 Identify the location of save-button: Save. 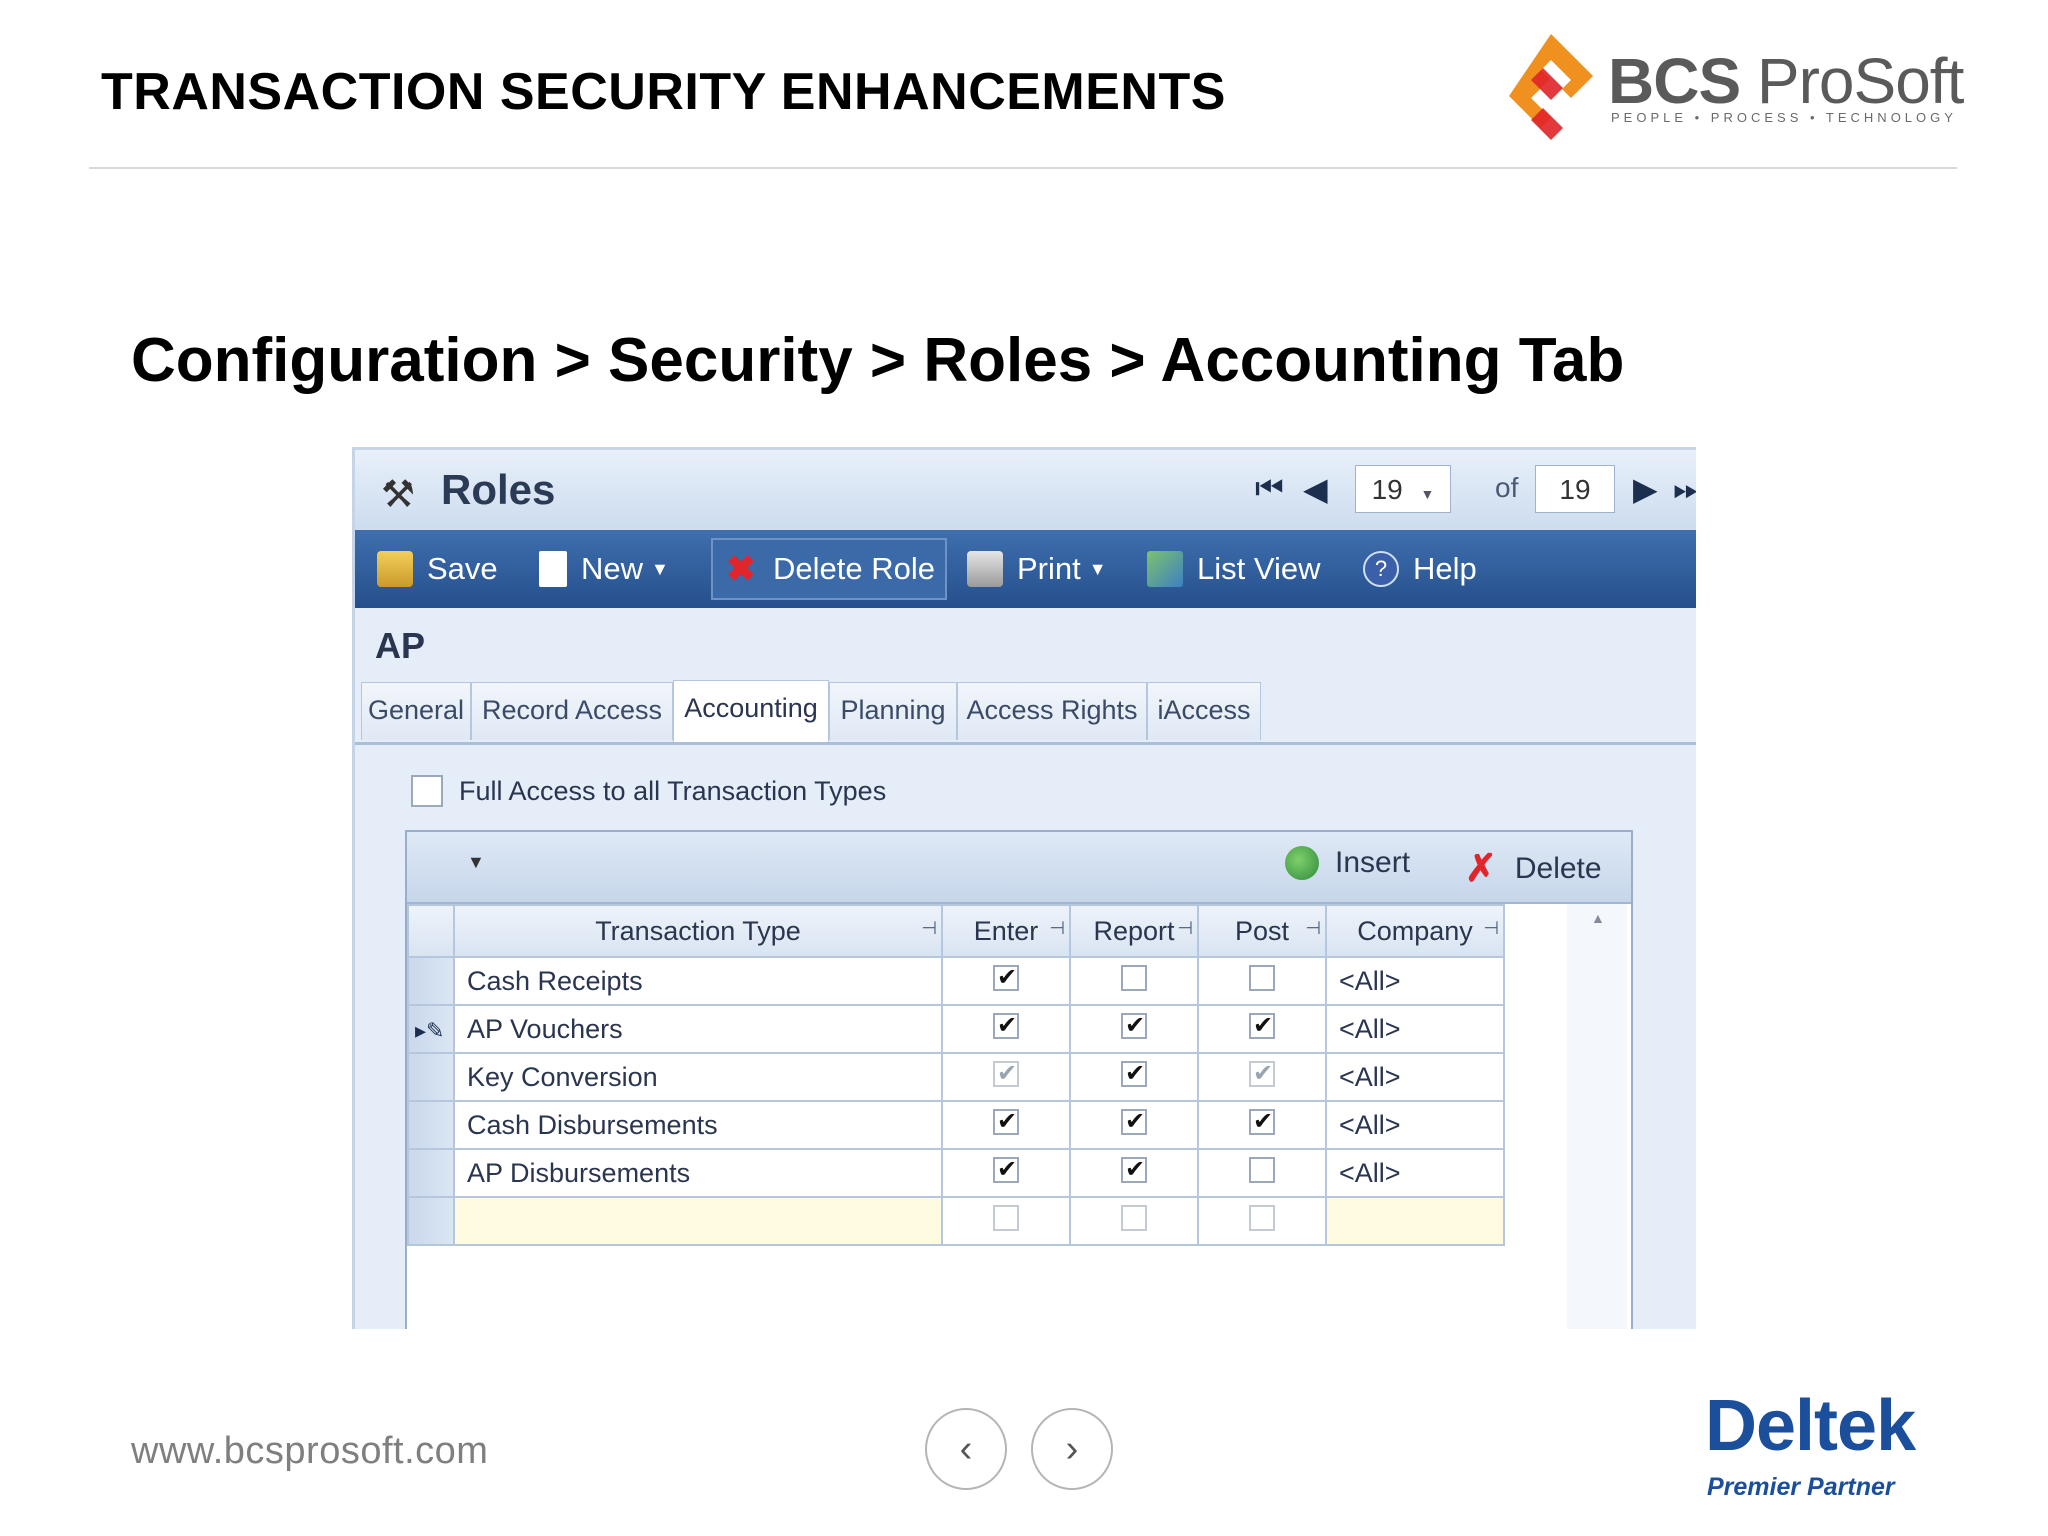
(437, 569).